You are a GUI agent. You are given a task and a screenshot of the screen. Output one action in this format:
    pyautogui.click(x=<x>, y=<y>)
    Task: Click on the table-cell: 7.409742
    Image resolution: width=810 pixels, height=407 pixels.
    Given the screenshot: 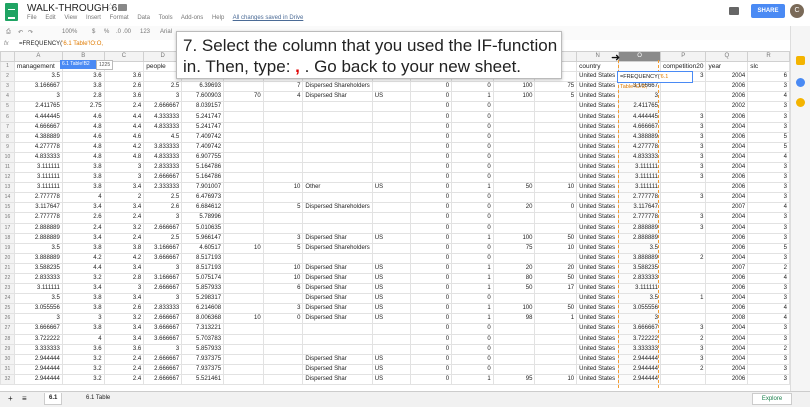 What is the action you would take?
    pyautogui.click(x=203, y=137)
    